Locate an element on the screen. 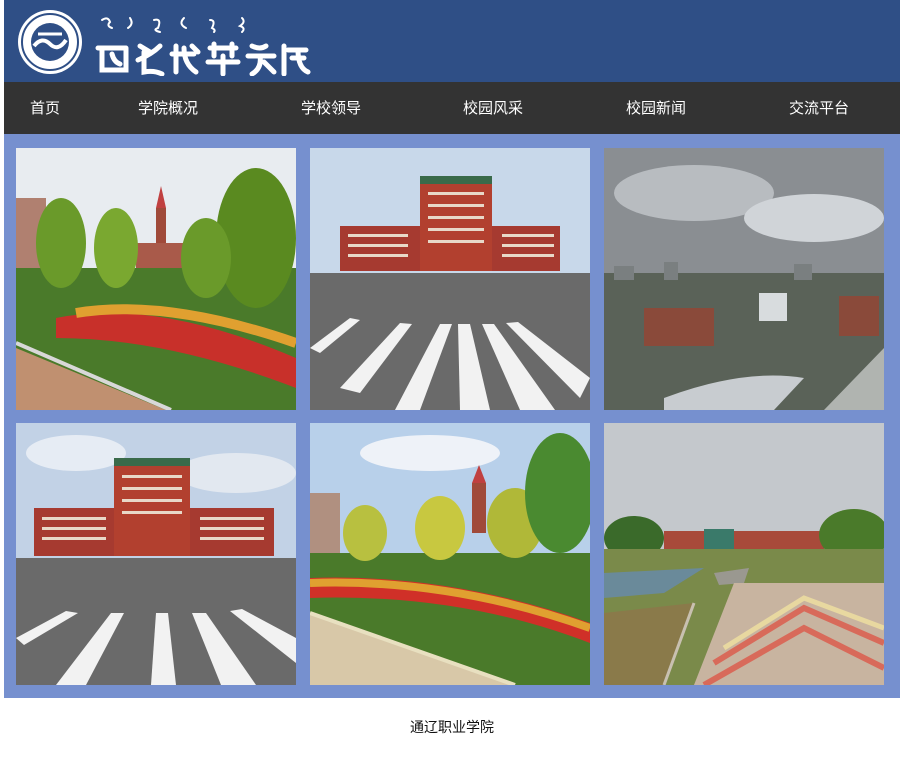  gallery-photo-main-building-wide is located at coordinates (156, 554).